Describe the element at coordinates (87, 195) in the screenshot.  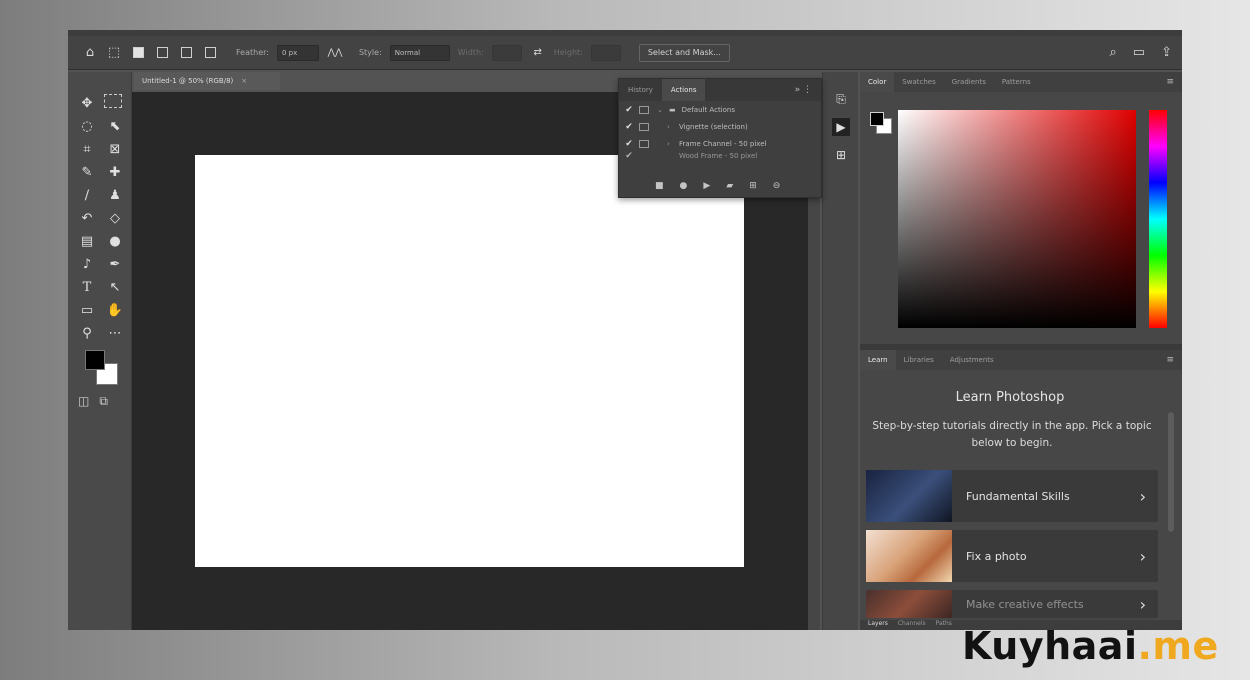
I see `brush-tool-icon: ∕` at that location.